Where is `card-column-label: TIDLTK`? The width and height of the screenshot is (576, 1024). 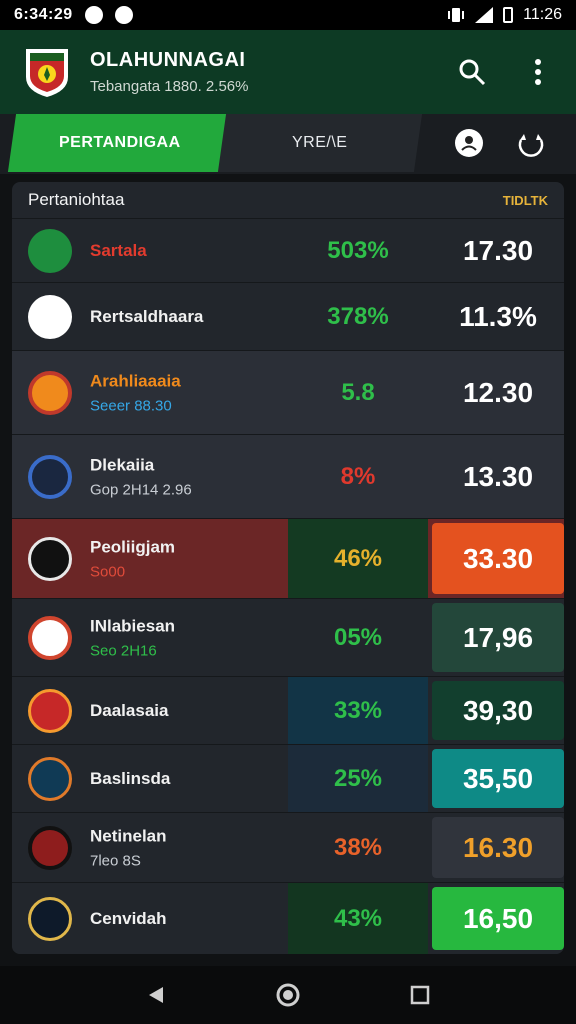
card-column-label: TIDLTK is located at coordinates (525, 200).